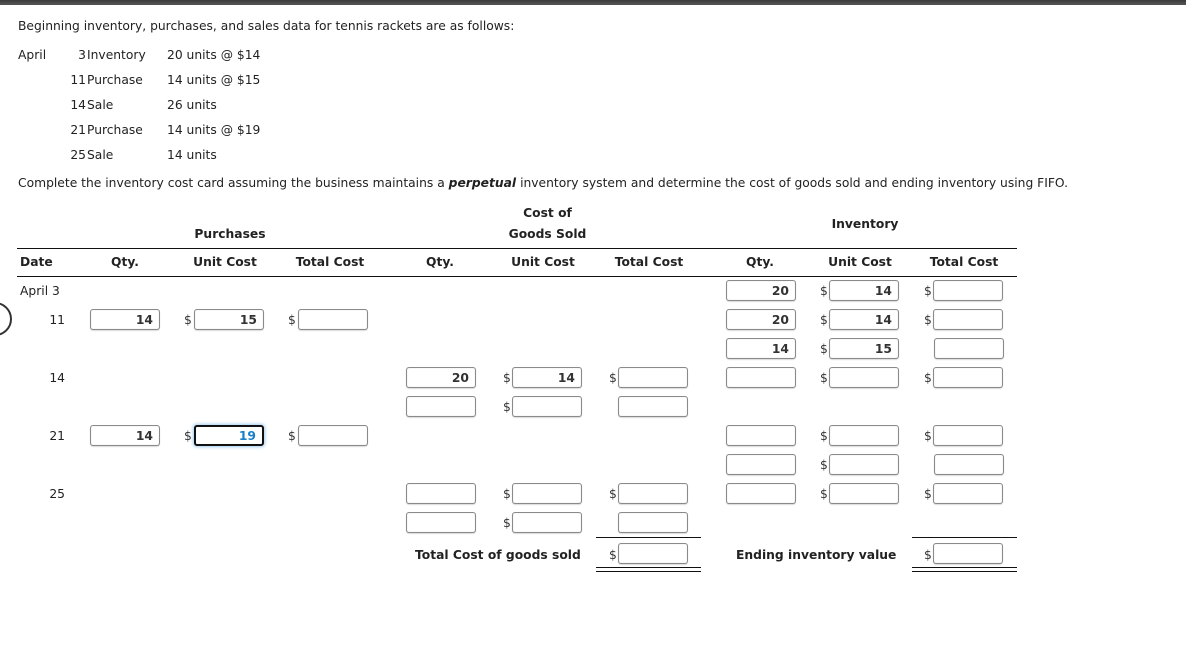 This screenshot has height=661, width=1186. I want to click on cogs-25b-total-cost-input, so click(653, 522).